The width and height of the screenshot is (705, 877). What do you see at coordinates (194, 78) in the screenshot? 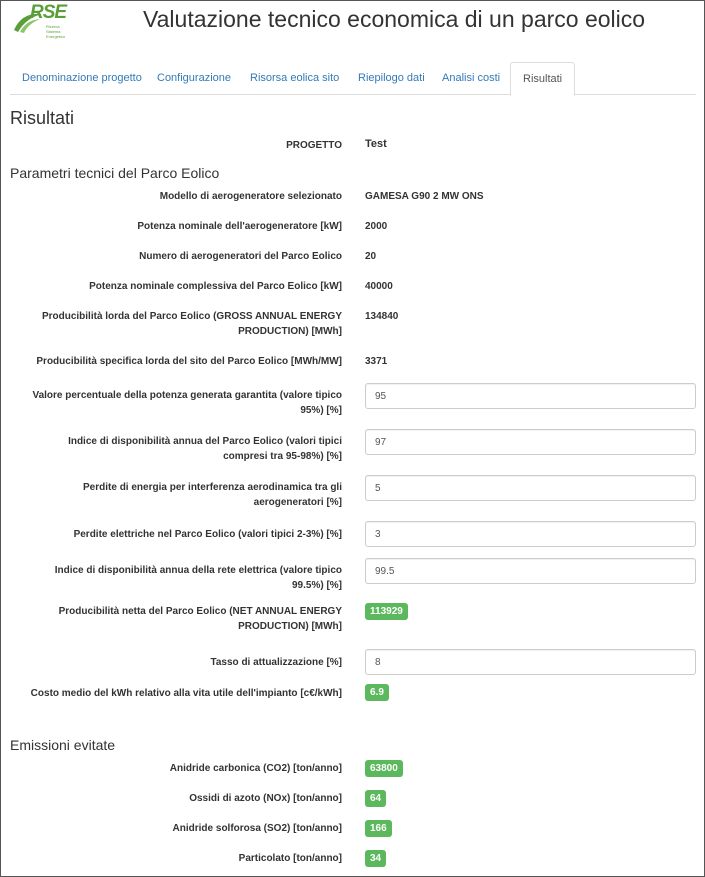
I see `tab-configurazione: Configurazione` at bounding box center [194, 78].